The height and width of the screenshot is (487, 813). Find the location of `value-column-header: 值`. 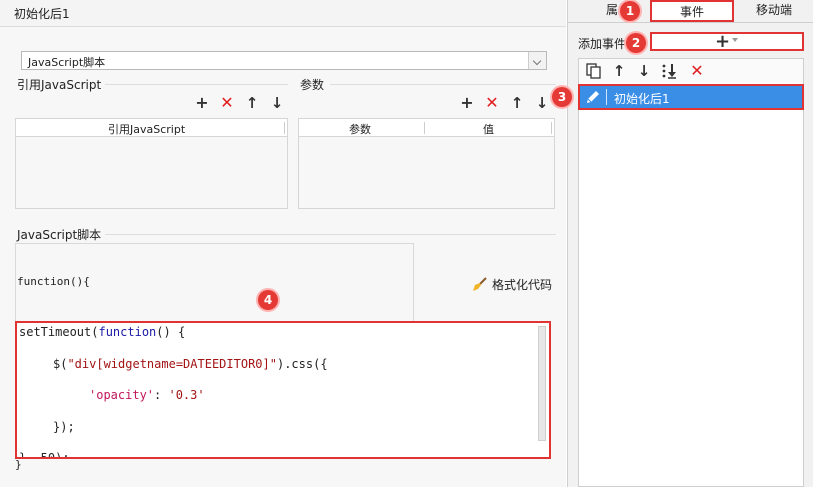

value-column-header: 值 is located at coordinates (488, 129).